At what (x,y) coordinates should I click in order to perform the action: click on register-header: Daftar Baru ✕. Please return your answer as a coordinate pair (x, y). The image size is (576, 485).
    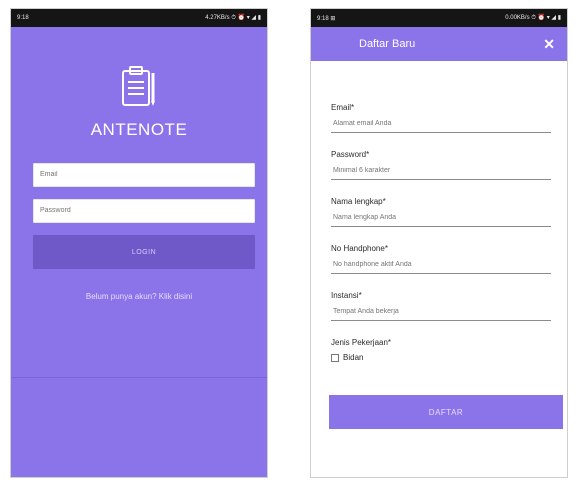
    Looking at the image, I should click on (439, 44).